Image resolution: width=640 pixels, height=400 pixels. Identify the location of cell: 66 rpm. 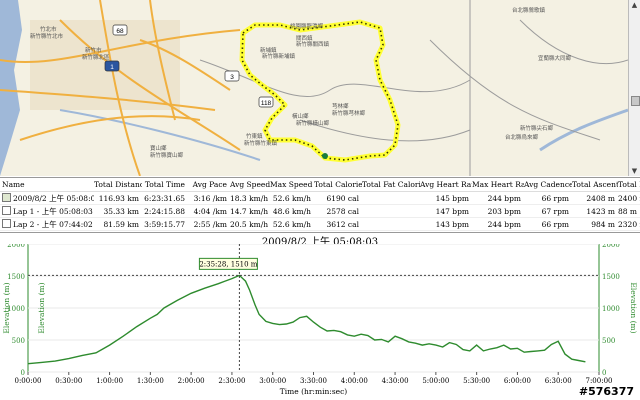
(555, 224).